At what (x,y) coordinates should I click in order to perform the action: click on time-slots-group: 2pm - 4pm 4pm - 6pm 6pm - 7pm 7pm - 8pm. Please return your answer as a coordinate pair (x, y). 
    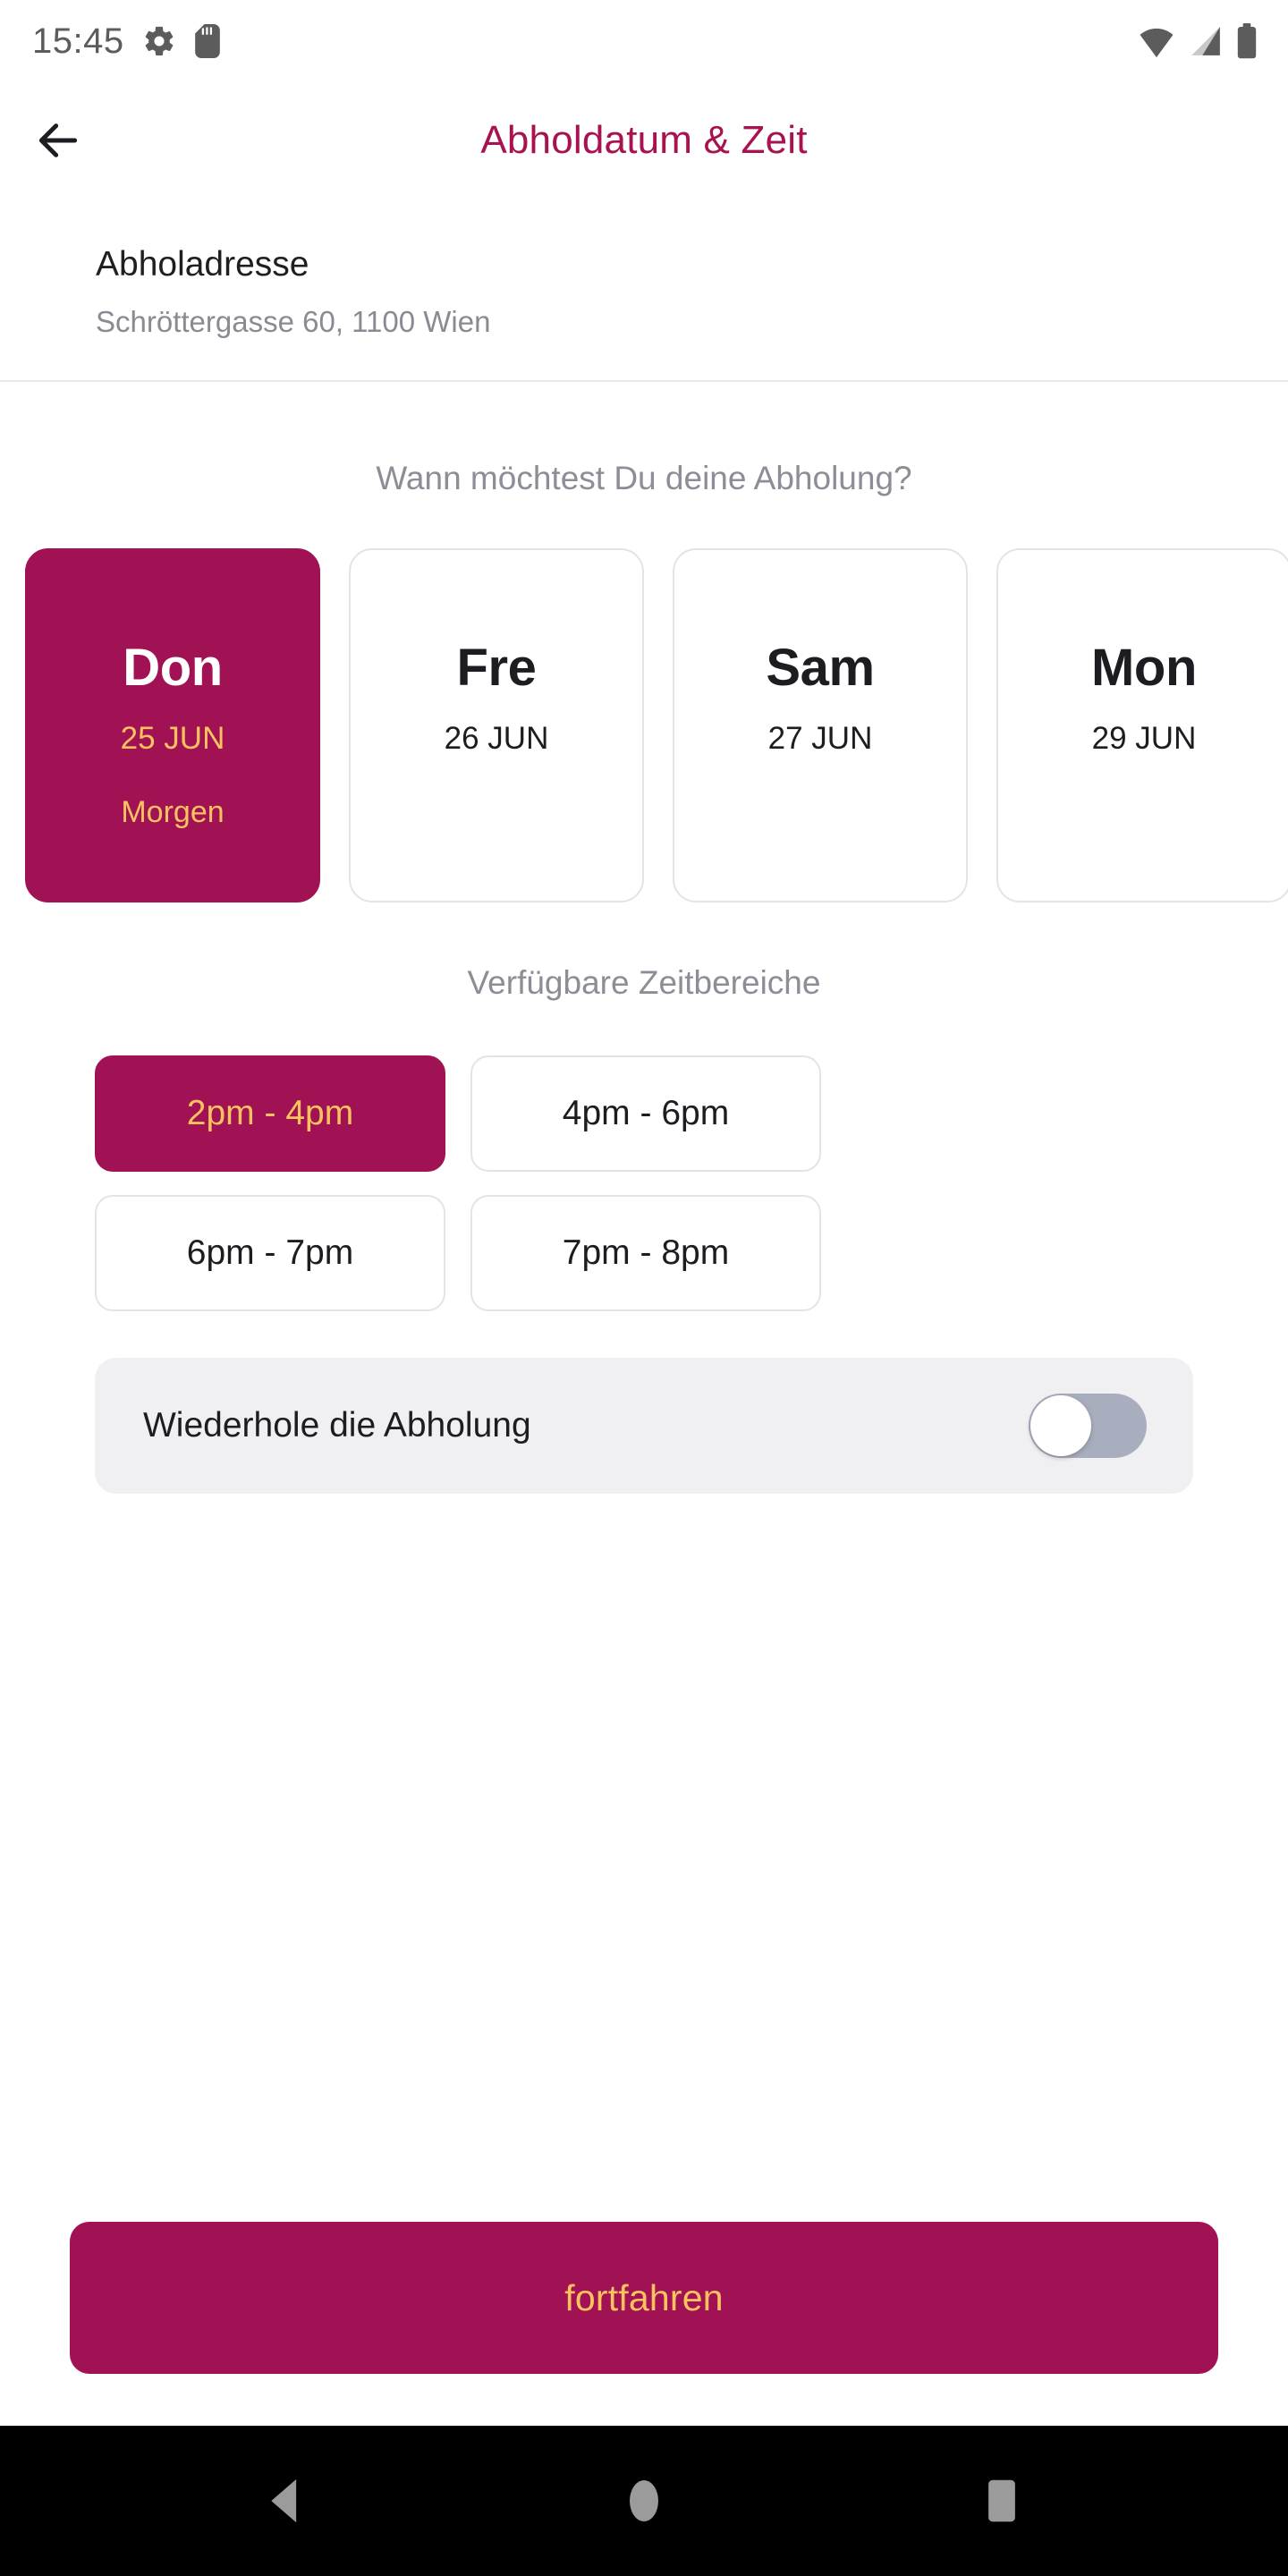
    Looking at the image, I should click on (644, 1183).